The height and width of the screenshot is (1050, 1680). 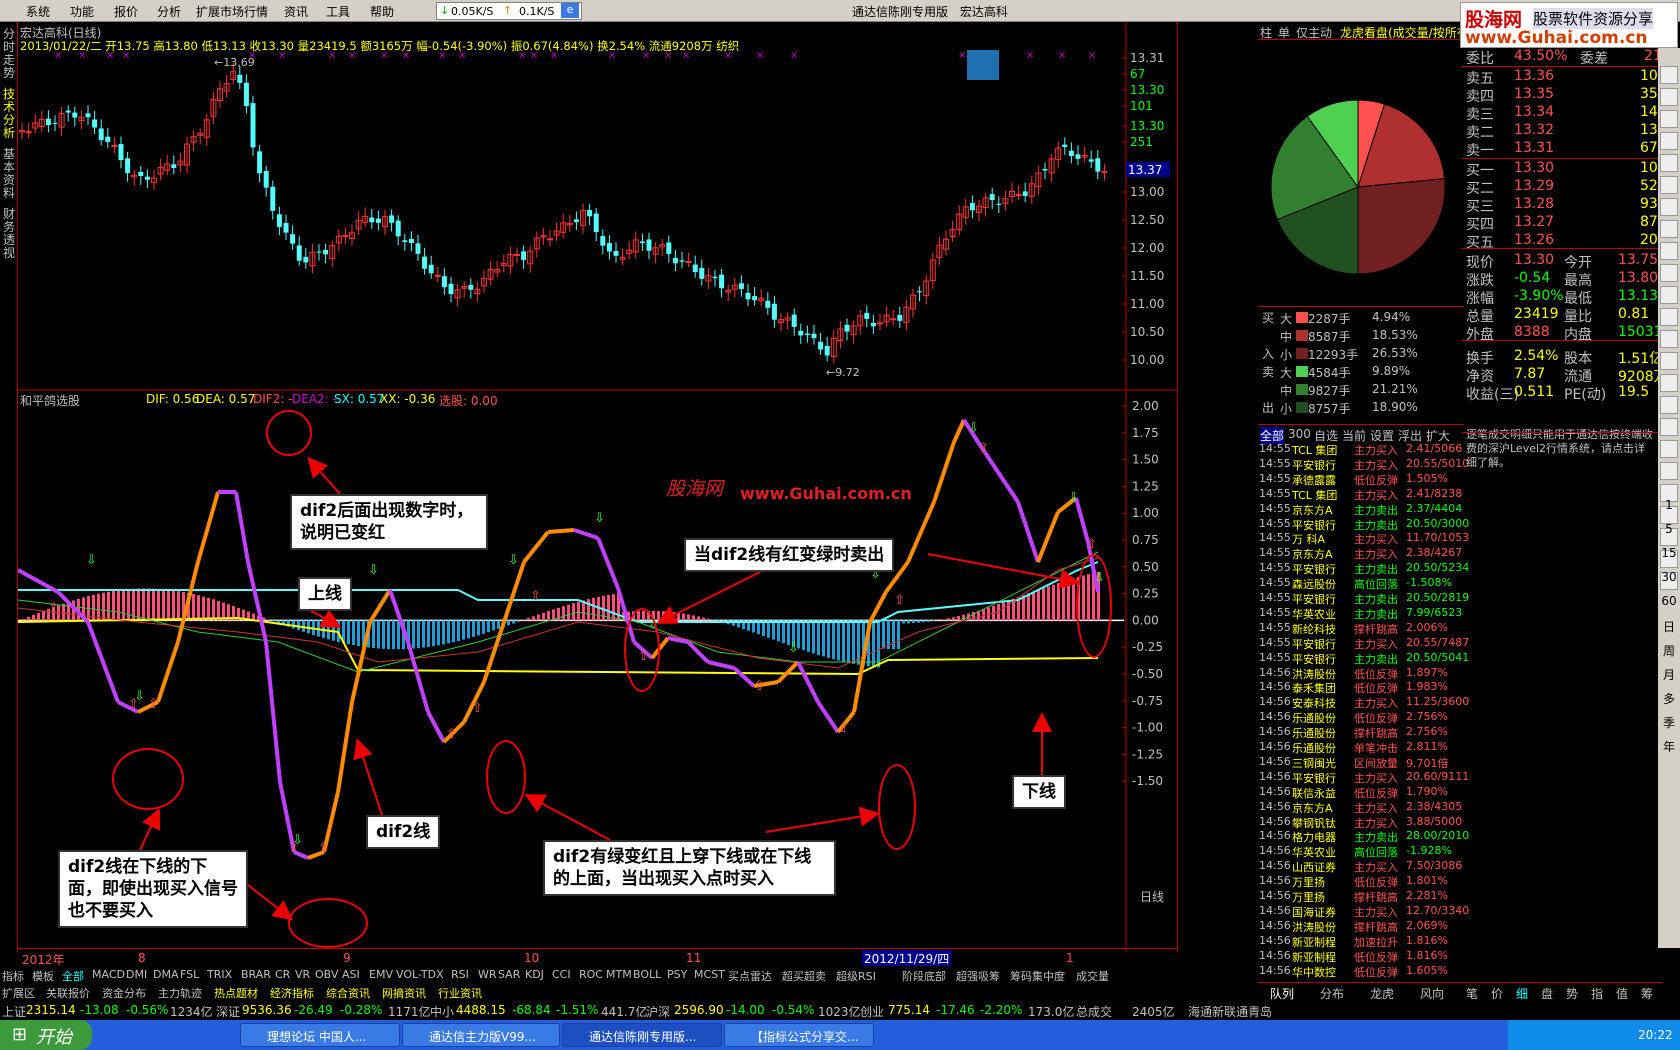 What do you see at coordinates (420, 974) in the screenshot?
I see `indicator-tab: VOL-TDX` at bounding box center [420, 974].